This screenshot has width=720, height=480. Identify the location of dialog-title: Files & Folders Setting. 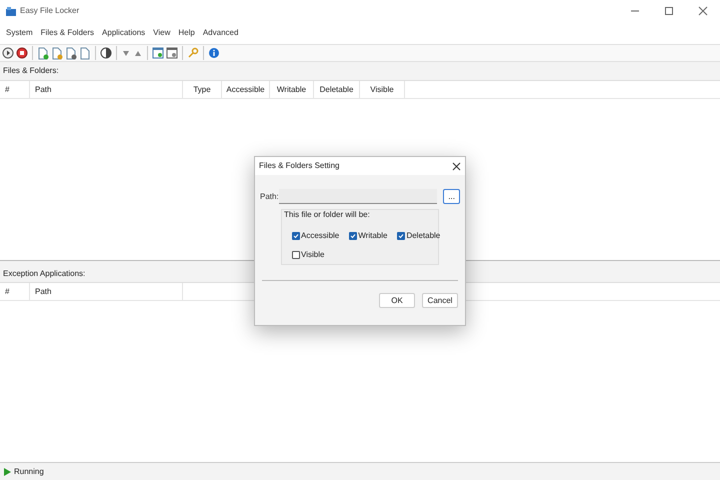
(299, 166).